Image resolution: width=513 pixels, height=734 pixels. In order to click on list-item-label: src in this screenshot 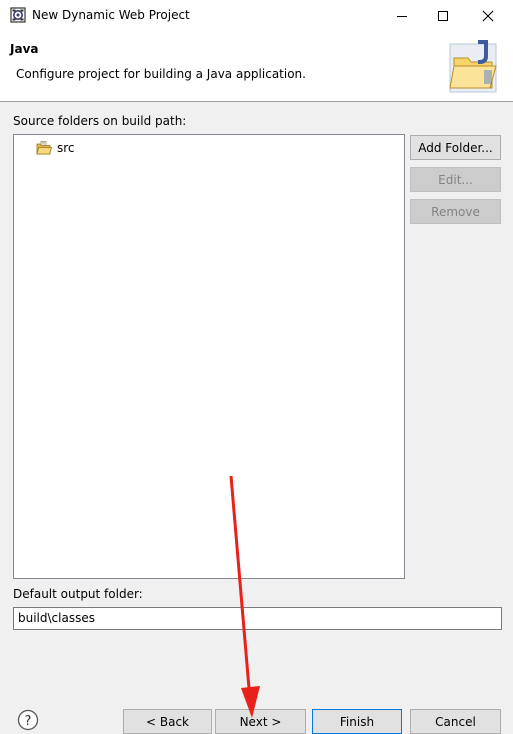, I will do `click(66, 148)`.